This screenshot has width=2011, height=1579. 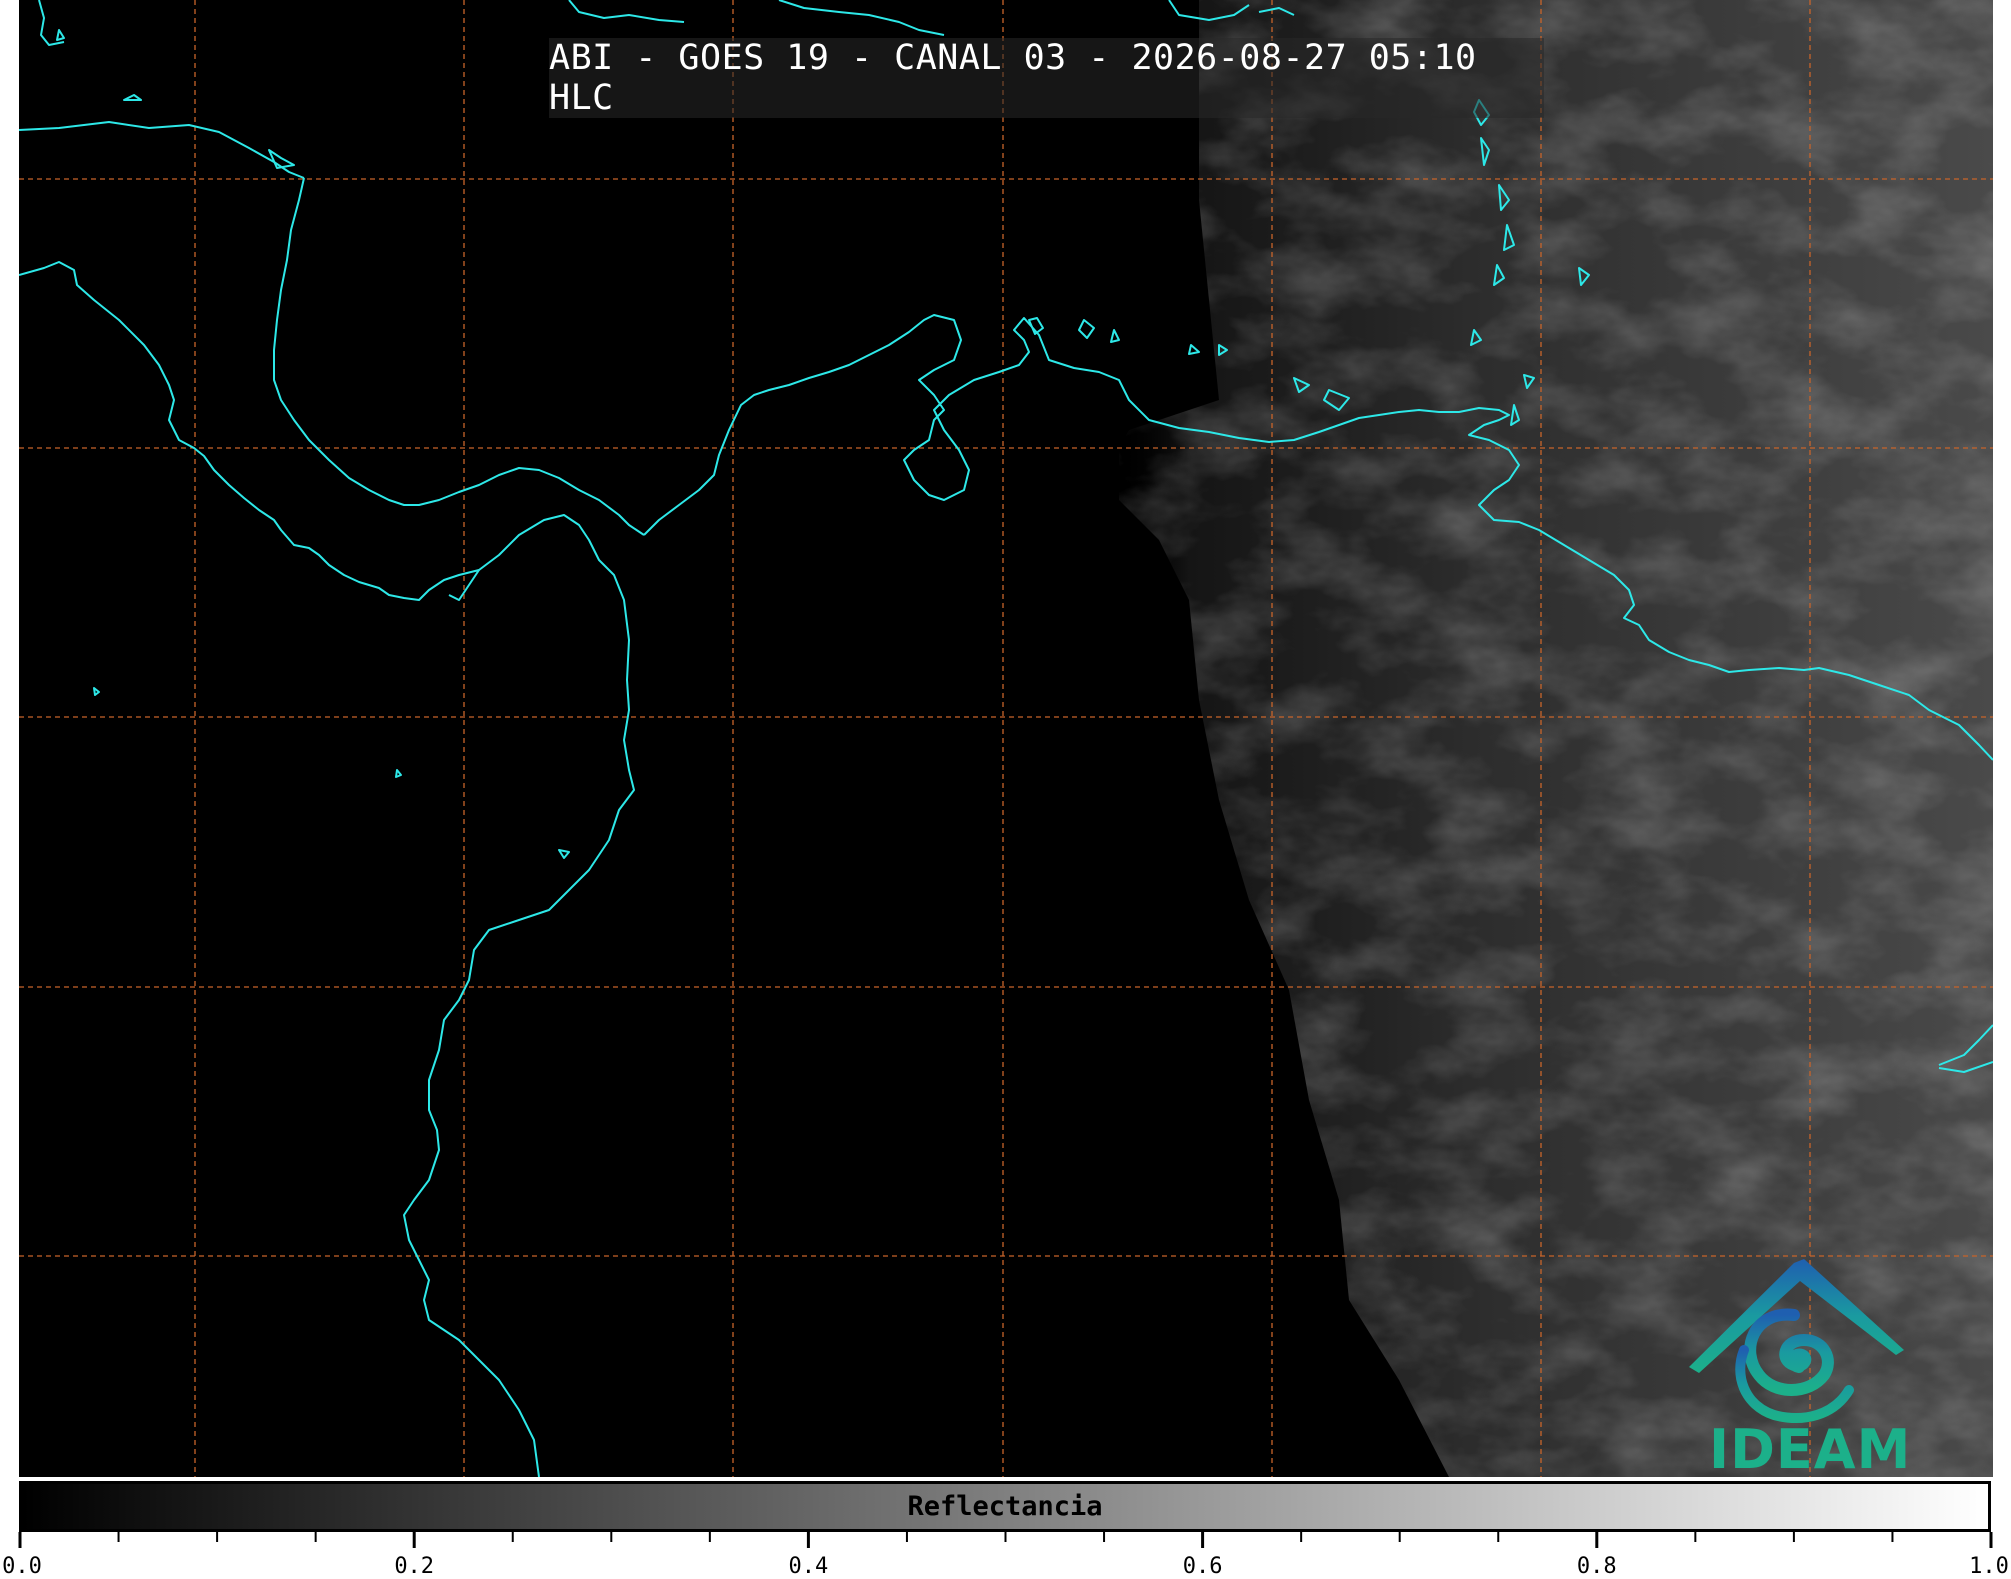 I want to click on colorbar-label: Reflectancia, so click(x=1005, y=1506).